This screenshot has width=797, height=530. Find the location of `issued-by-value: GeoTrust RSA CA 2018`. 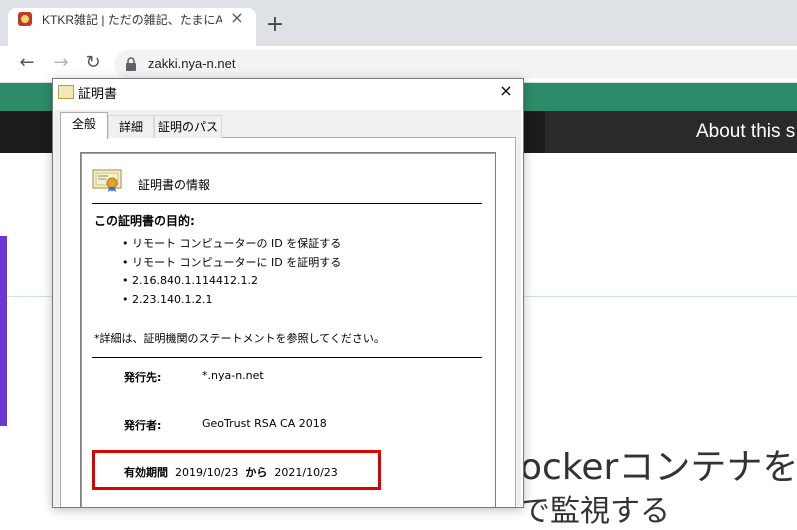

issued-by-value: GeoTrust RSA CA 2018 is located at coordinates (264, 423).